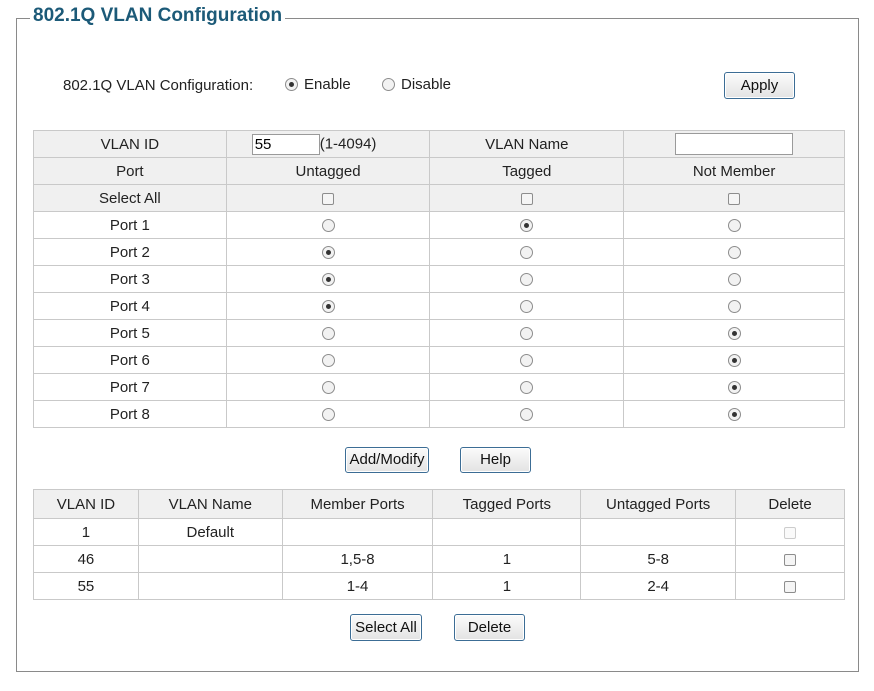 The width and height of the screenshot is (874, 691). Describe the element at coordinates (328, 307) in the screenshot. I see `port-4-untagged-radio` at that location.